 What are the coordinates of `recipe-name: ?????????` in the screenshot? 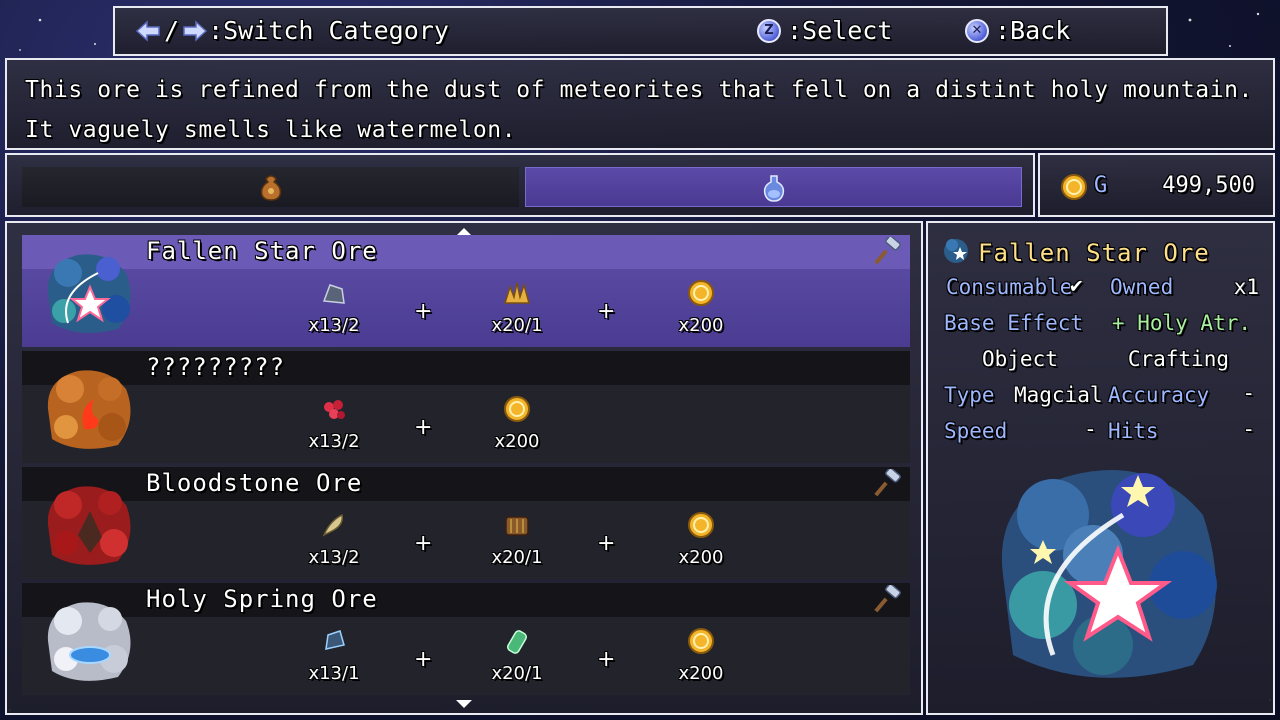 It's located at (216, 367).